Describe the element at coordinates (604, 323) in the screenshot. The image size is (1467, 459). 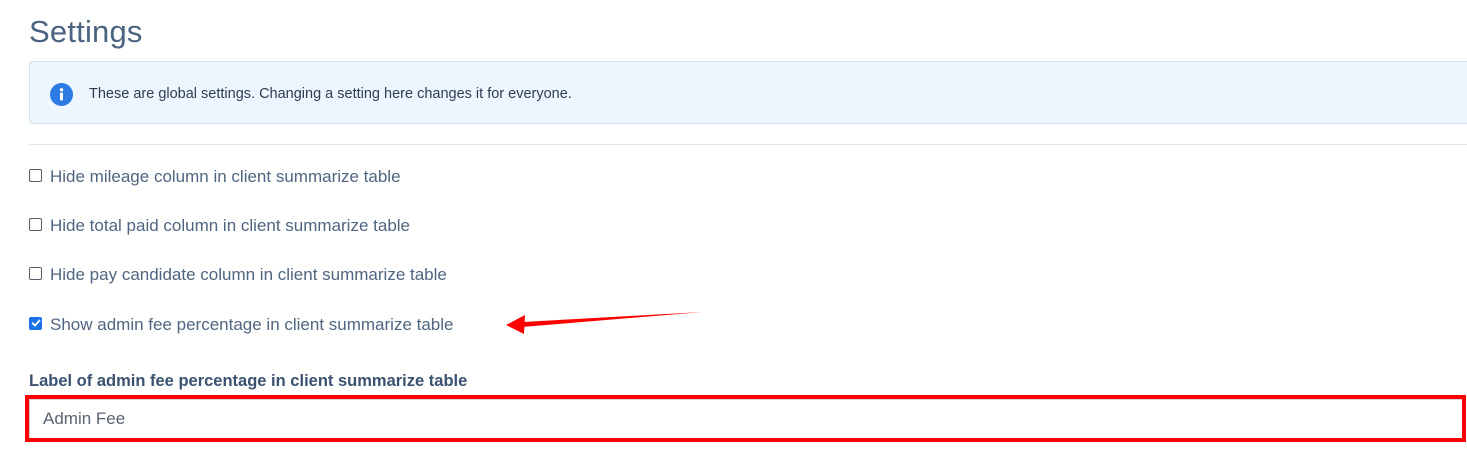
I see `annotation-arrow-icon` at that location.